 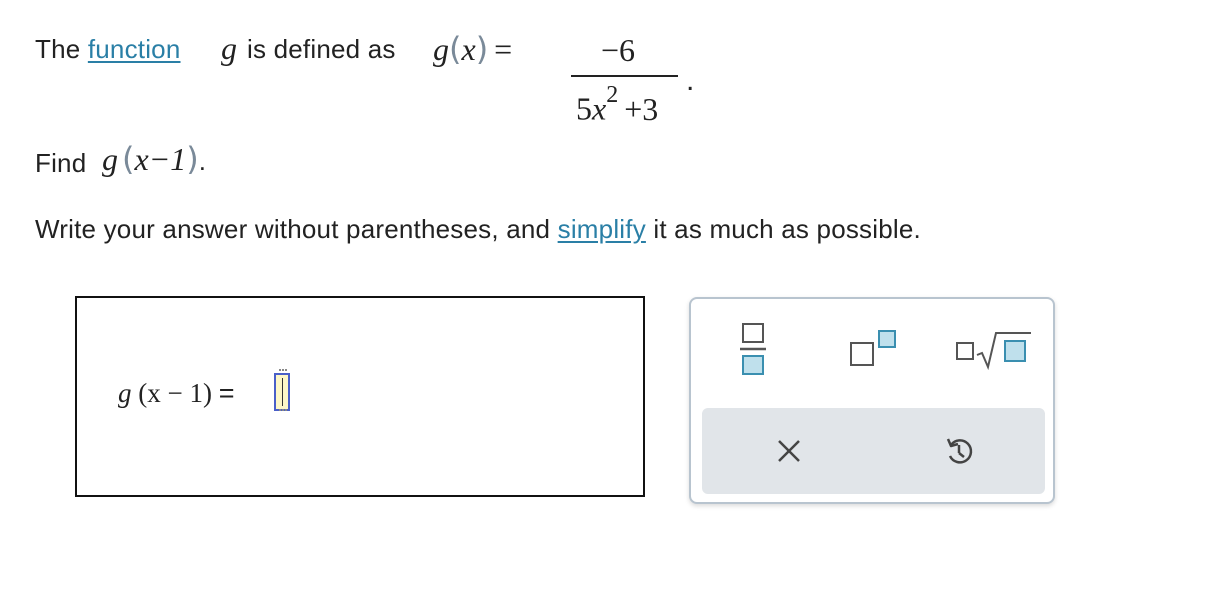 I want to click on nth-root-button, so click(x=995, y=350).